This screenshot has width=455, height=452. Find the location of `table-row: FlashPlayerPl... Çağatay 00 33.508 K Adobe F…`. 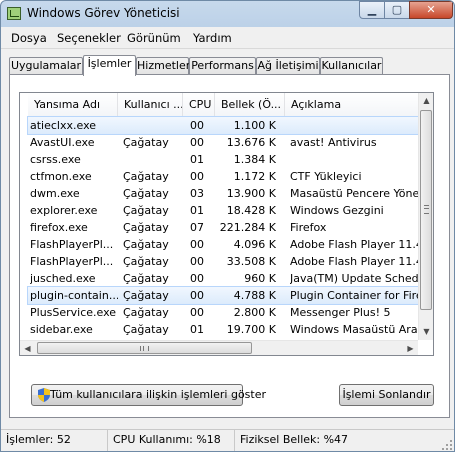

table-row: FlashPlayerPl... Çağatay 00 33.508 K Adobe F… is located at coordinates (223, 261).